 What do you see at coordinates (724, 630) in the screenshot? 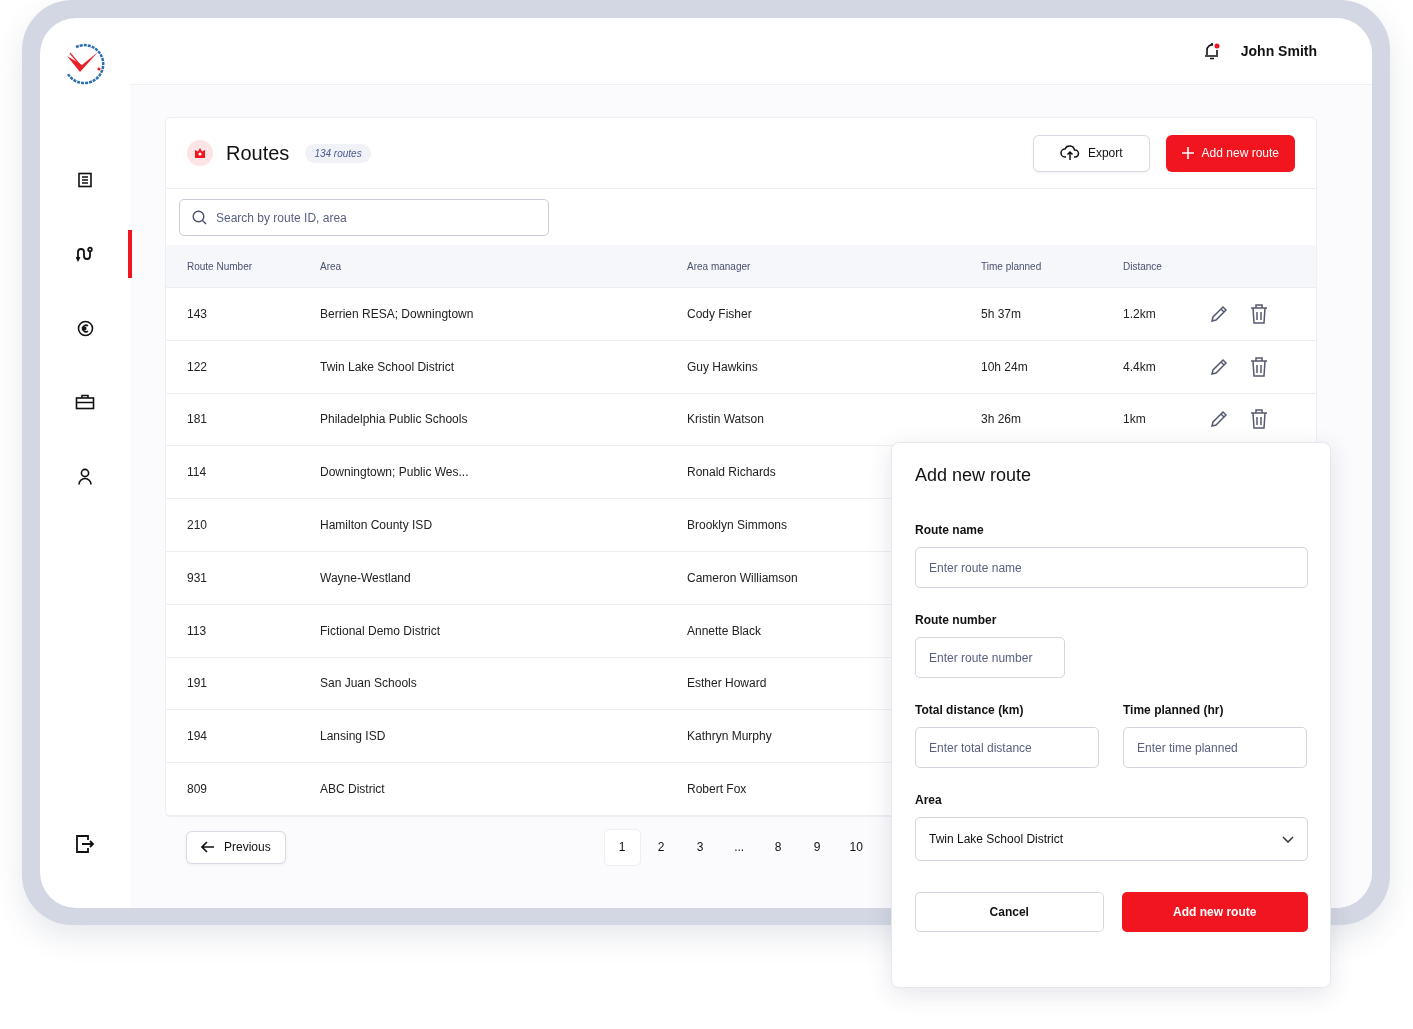
I see `table-cell: Annette Black` at bounding box center [724, 630].